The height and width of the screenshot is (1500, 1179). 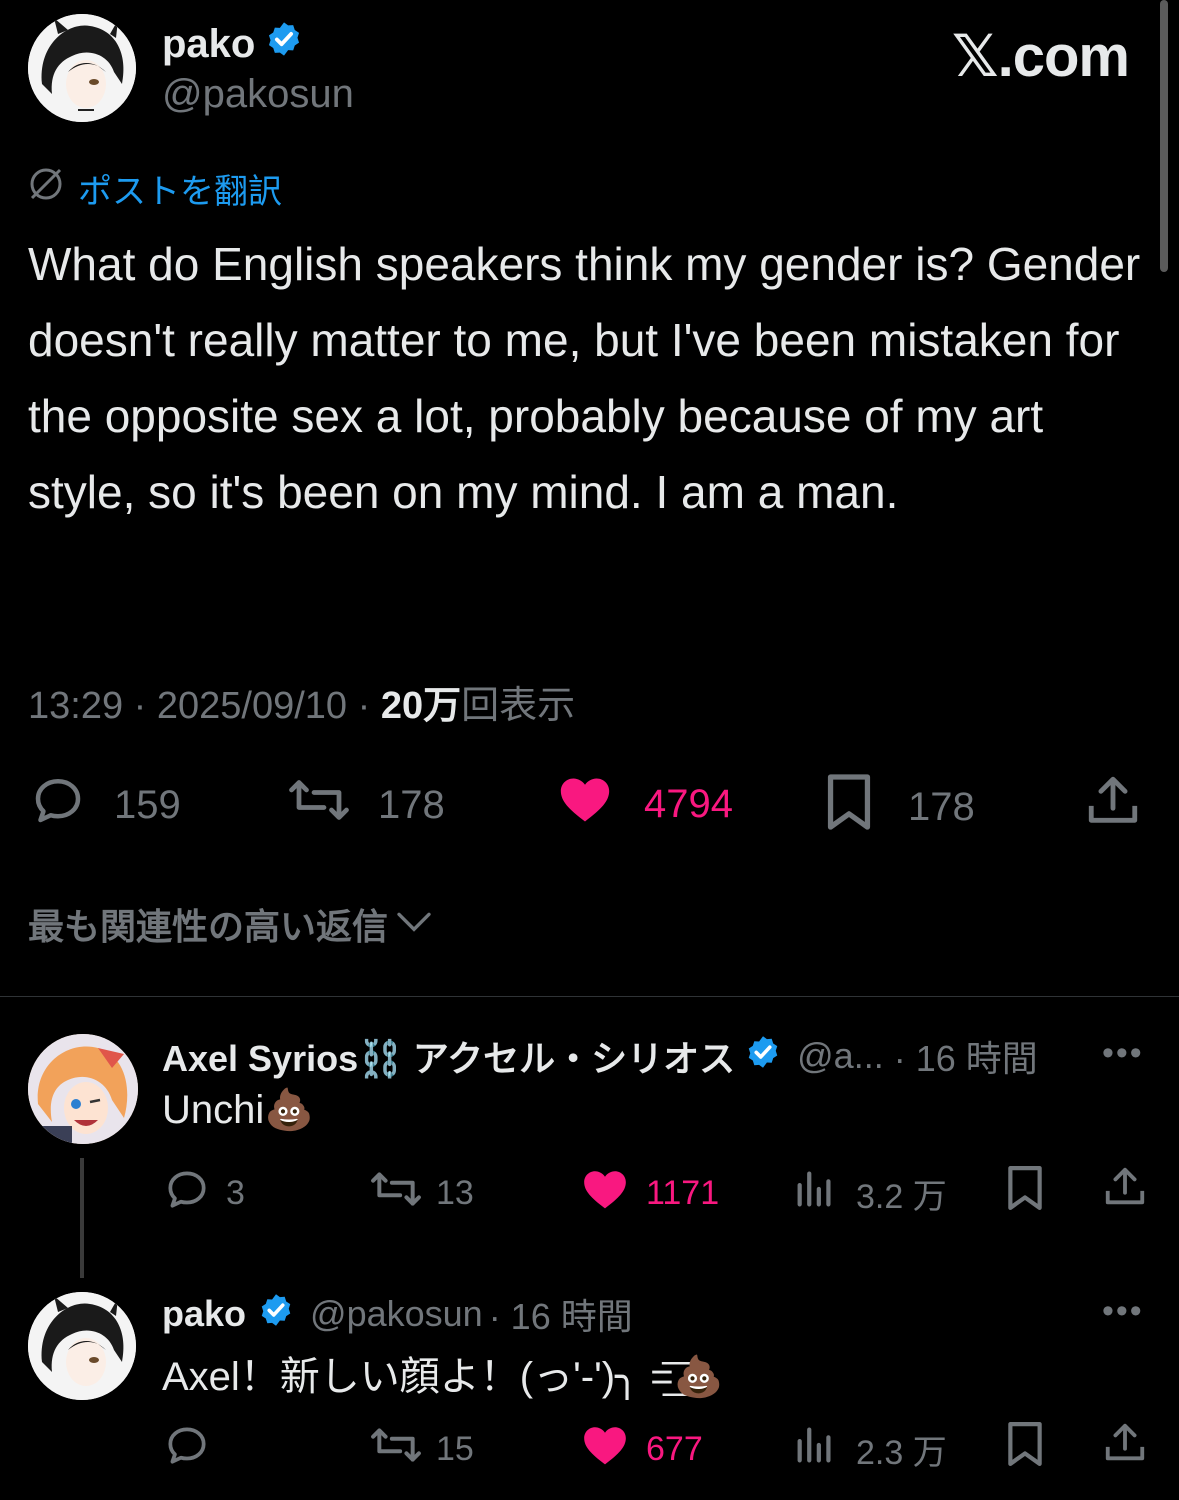 What do you see at coordinates (104, 805) in the screenshot?
I see `reply-button: 159` at bounding box center [104, 805].